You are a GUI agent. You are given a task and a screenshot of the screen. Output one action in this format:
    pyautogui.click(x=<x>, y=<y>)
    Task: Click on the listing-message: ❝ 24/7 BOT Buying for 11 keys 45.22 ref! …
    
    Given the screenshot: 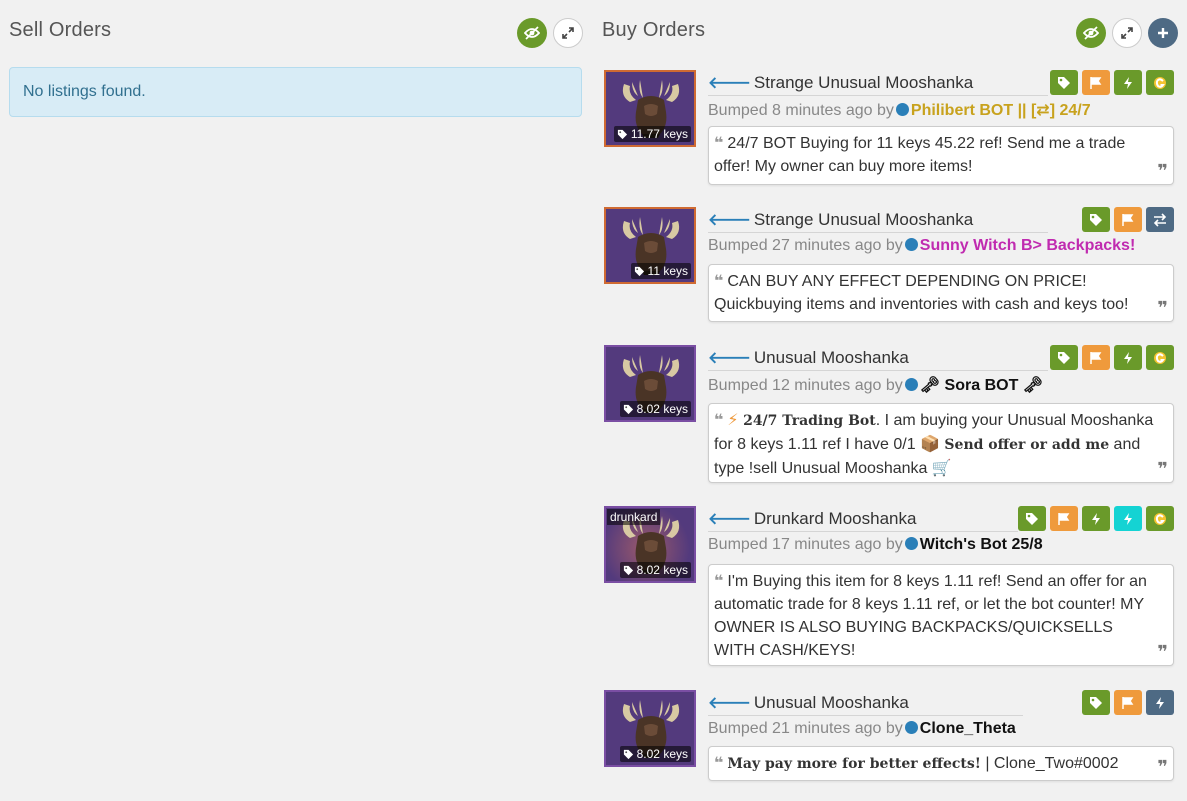 What is the action you would take?
    pyautogui.click(x=941, y=155)
    